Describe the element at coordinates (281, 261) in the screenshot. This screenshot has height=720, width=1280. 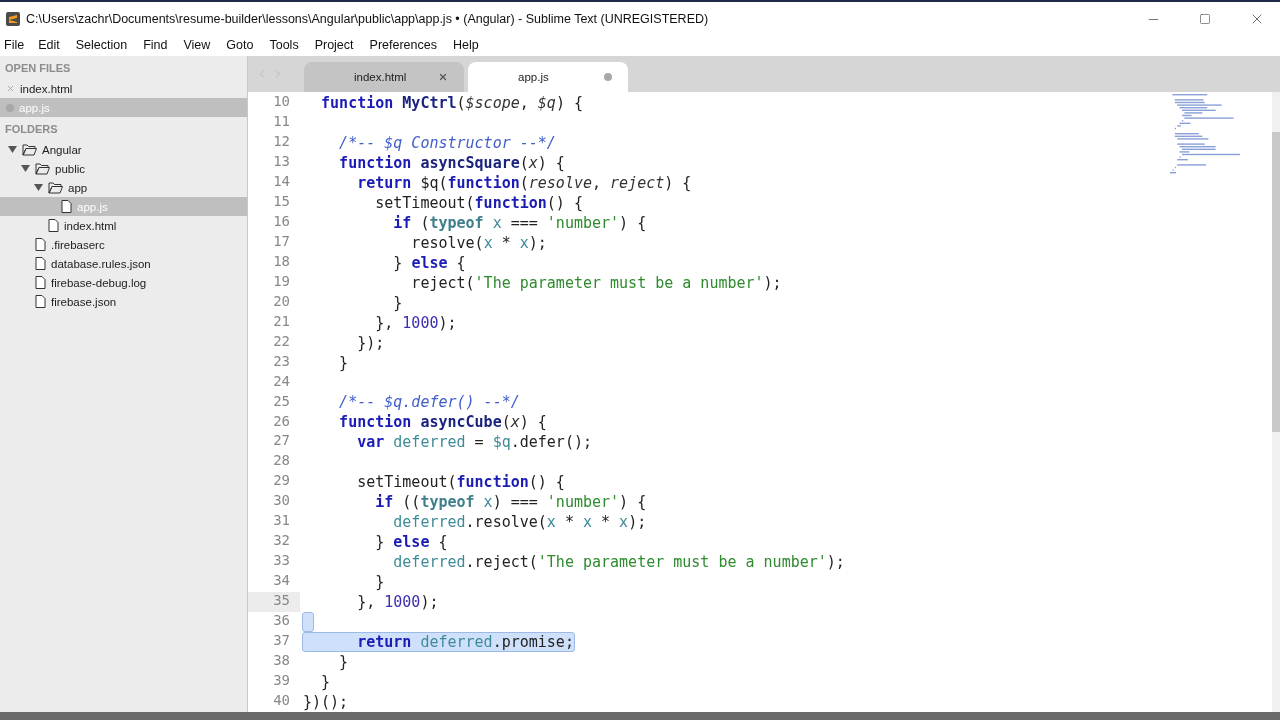
I see `line-number: 18` at that location.